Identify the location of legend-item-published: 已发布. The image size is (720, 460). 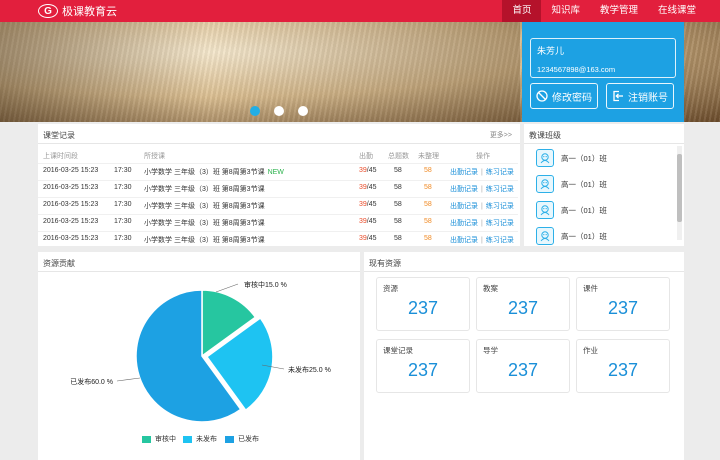
(242, 439).